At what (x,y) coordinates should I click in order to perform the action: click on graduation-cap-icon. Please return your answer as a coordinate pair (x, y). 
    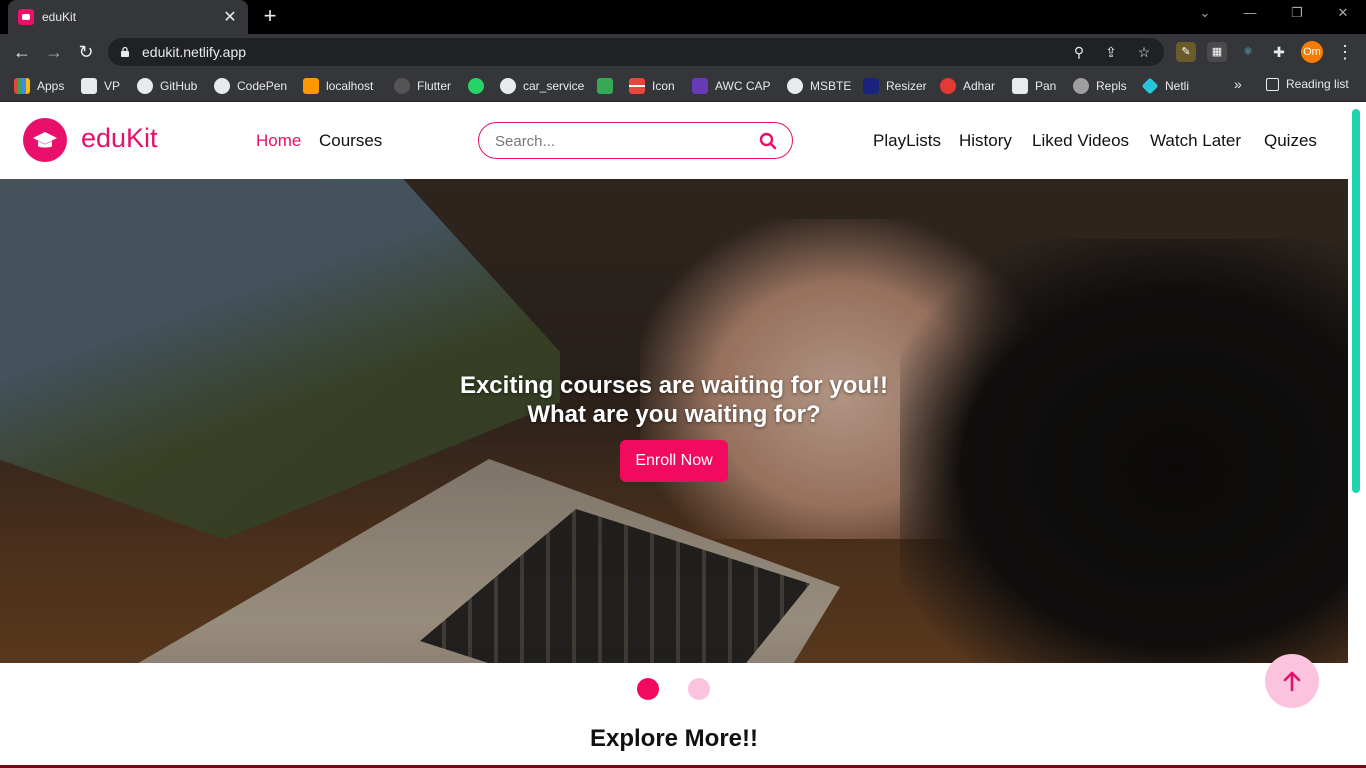
    Looking at the image, I should click on (45, 140).